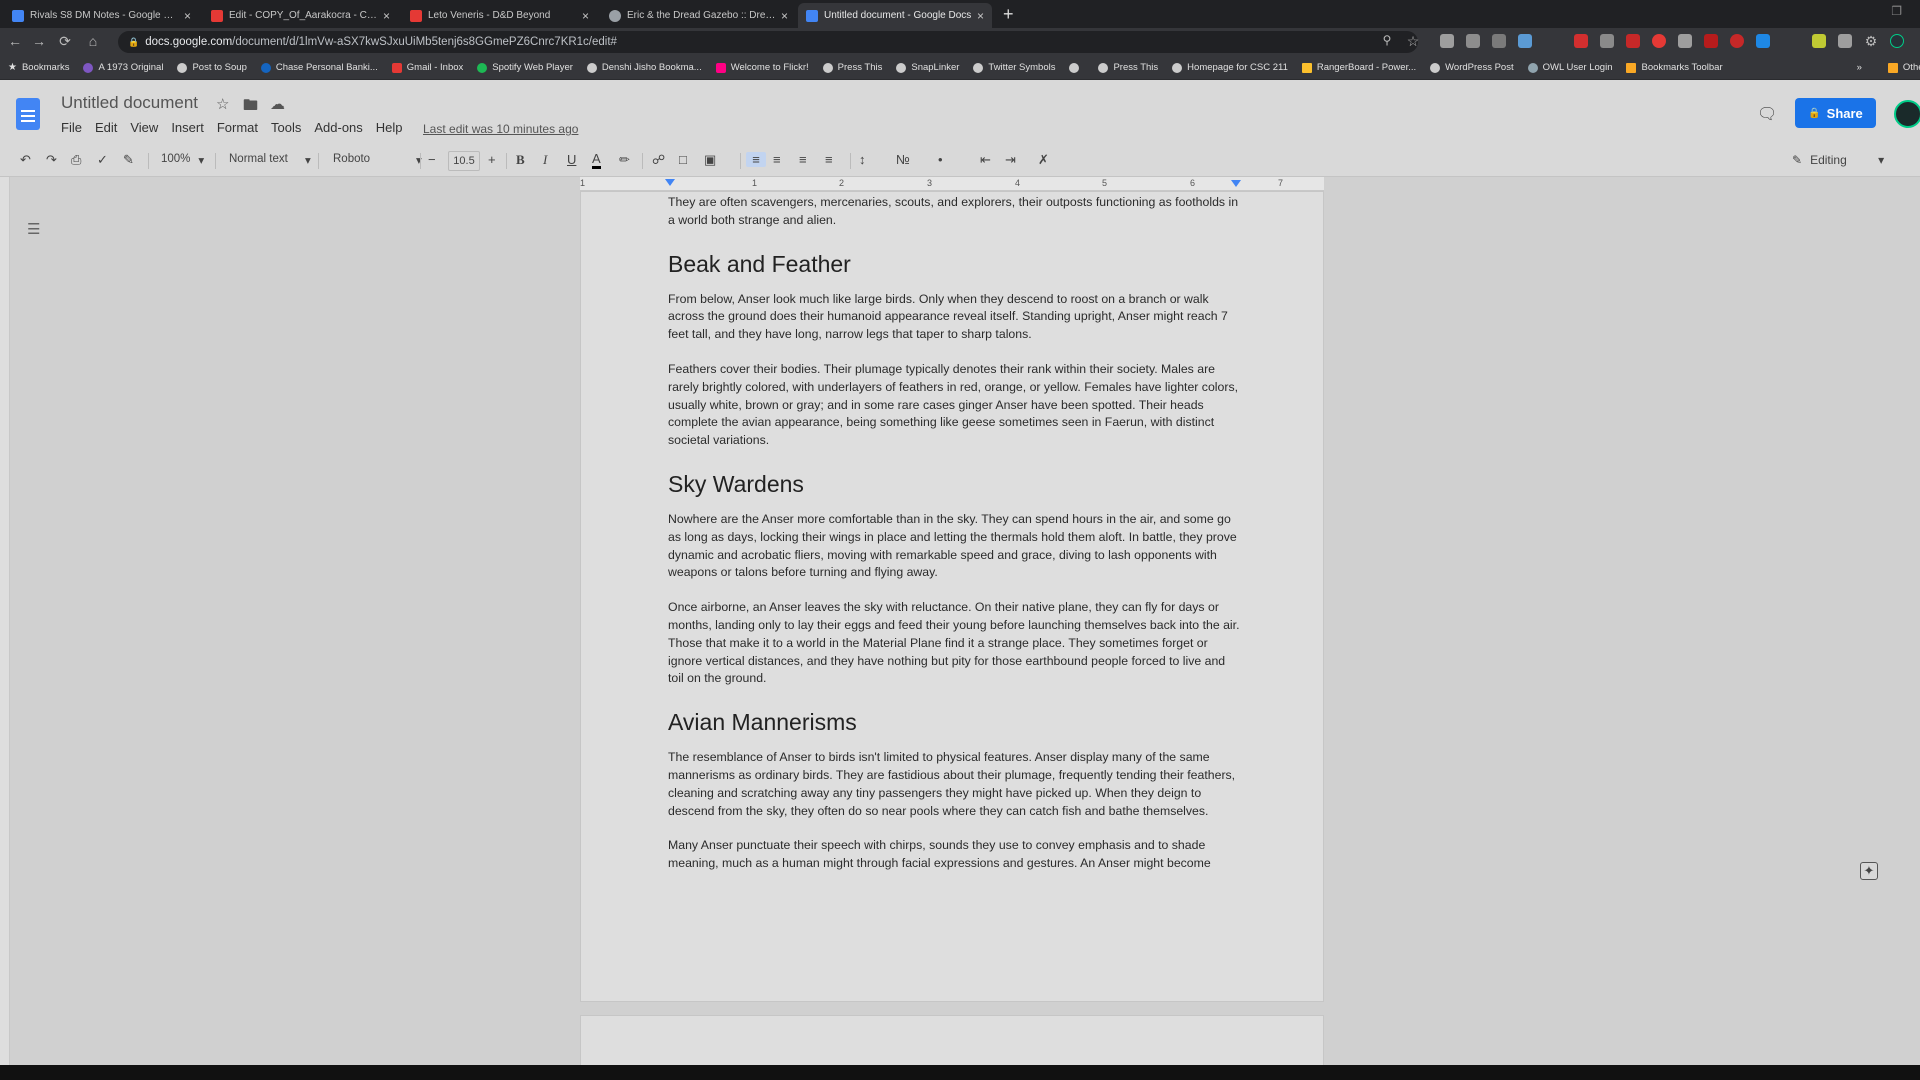 The image size is (1920, 1080). Describe the element at coordinates (101, 15) in the screenshot. I see `browser-tab: Rivals S8 DM Notes - Google Docs ×` at that location.